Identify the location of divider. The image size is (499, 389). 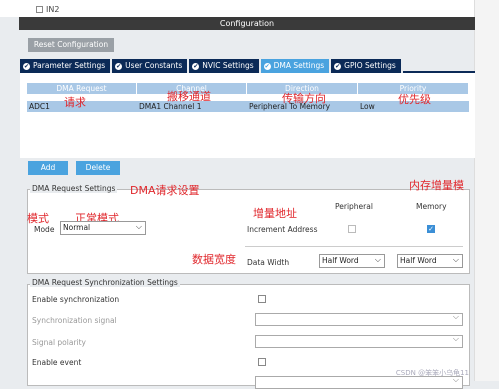
(354, 246).